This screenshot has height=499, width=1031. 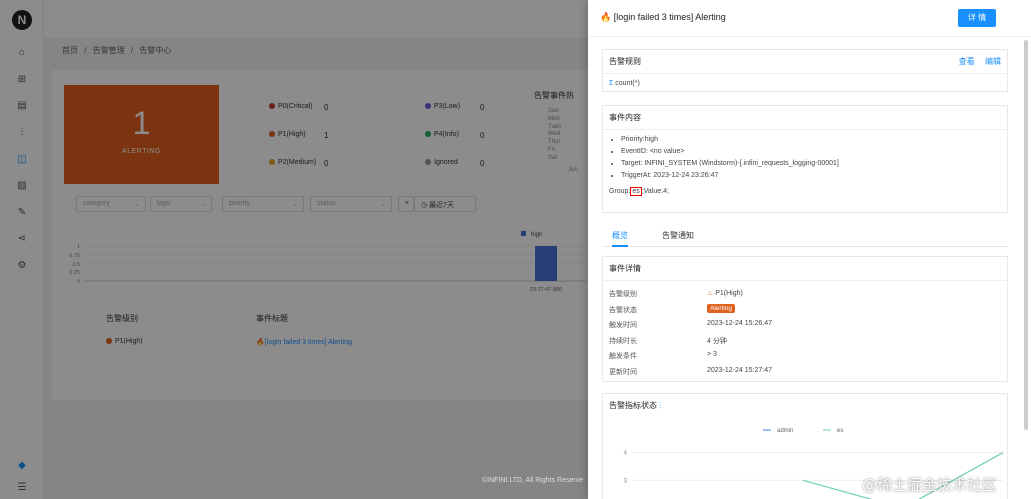 I want to click on fire-icon: ♨, so click(x=711, y=293).